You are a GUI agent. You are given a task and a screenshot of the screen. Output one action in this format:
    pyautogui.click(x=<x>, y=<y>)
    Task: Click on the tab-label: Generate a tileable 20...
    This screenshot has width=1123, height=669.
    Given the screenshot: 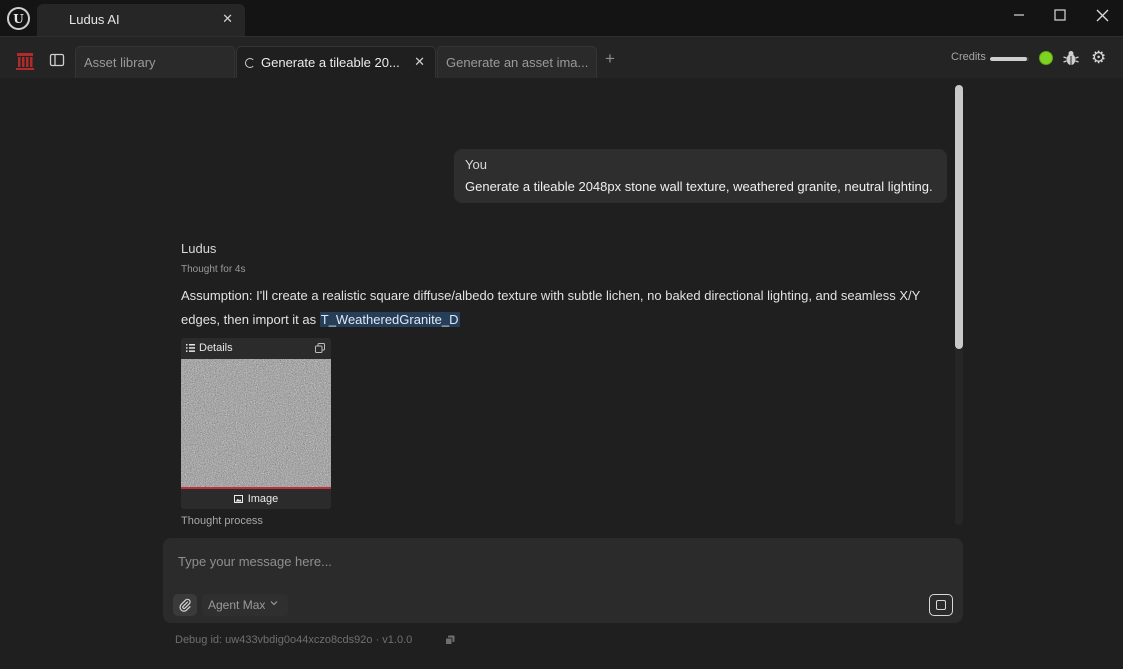 What is the action you would take?
    pyautogui.click(x=330, y=62)
    